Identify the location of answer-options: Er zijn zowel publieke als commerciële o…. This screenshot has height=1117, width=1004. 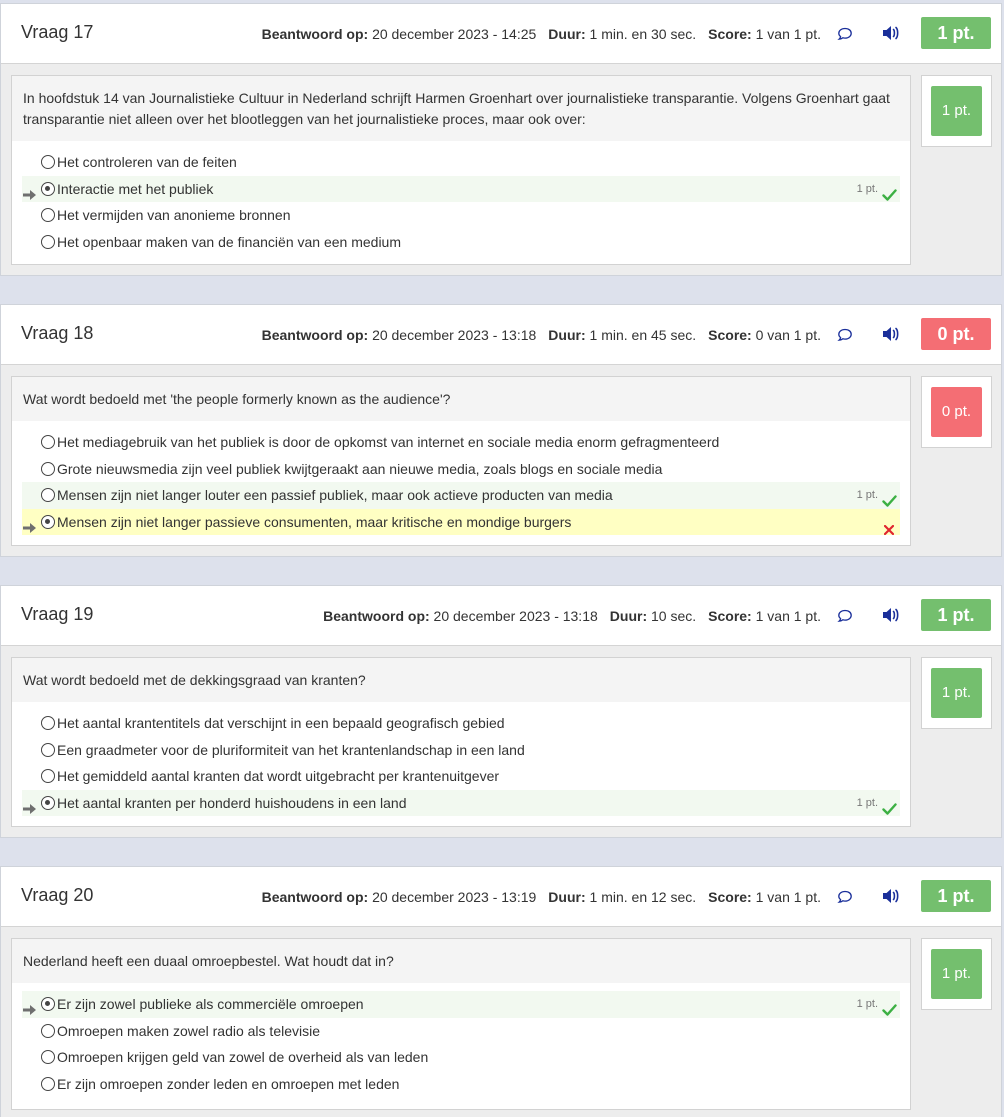
(461, 1044).